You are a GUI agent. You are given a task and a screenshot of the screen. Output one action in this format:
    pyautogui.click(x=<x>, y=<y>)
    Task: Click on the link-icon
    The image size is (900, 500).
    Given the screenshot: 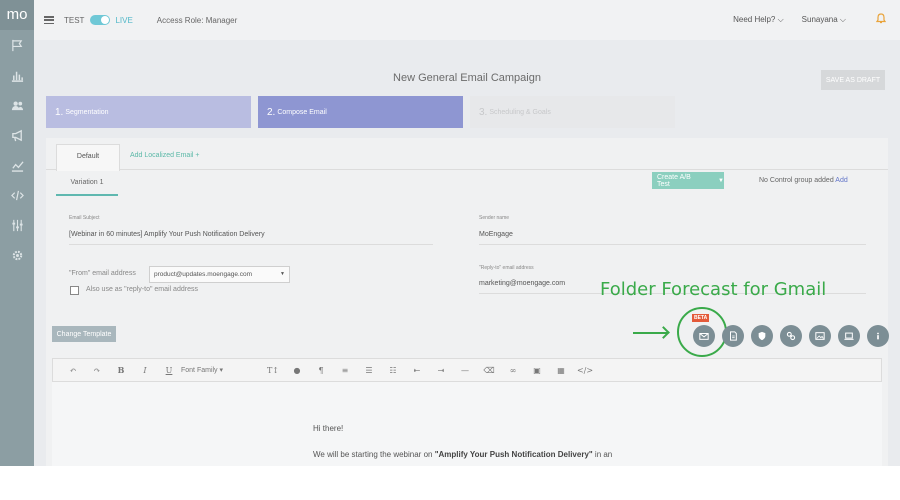 What is the action you would take?
    pyautogui.click(x=791, y=336)
    